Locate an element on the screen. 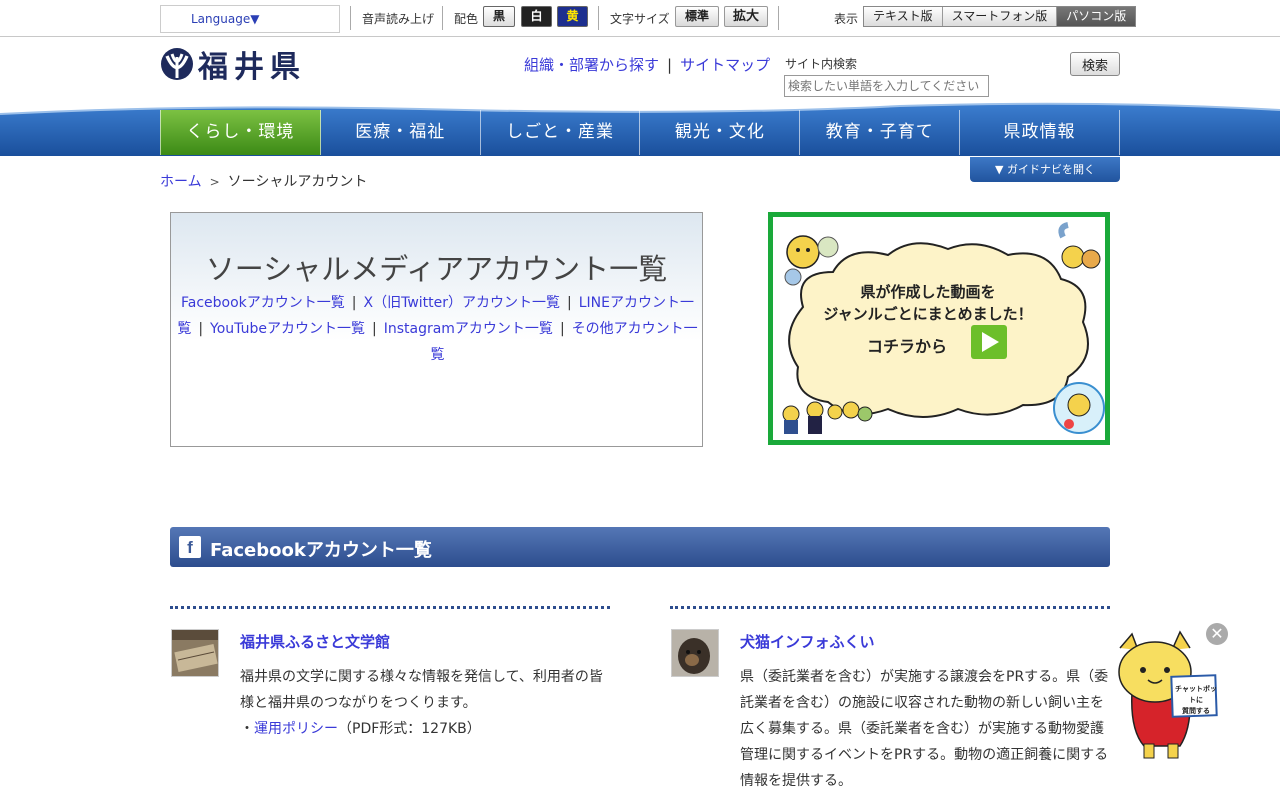 The width and height of the screenshot is (1280, 800). color-yellow-button: 黄 is located at coordinates (572, 16).